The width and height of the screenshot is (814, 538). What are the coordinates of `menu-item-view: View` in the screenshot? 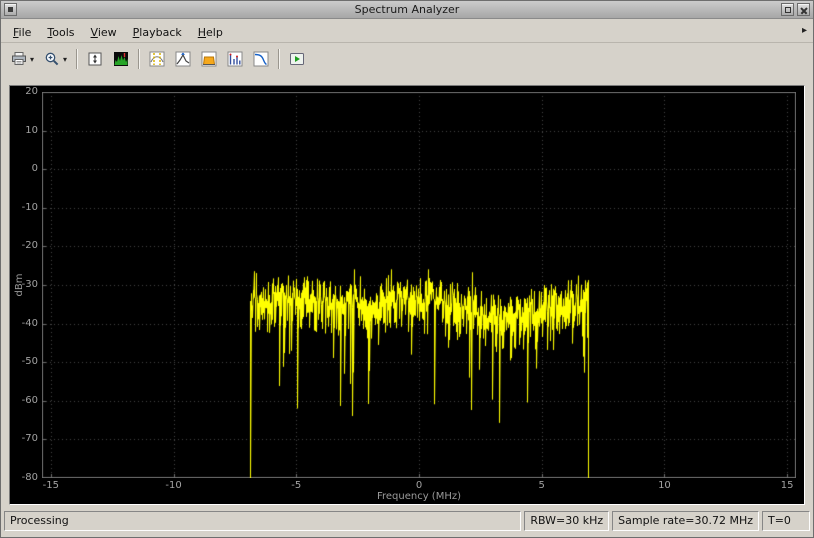 It's located at (104, 33).